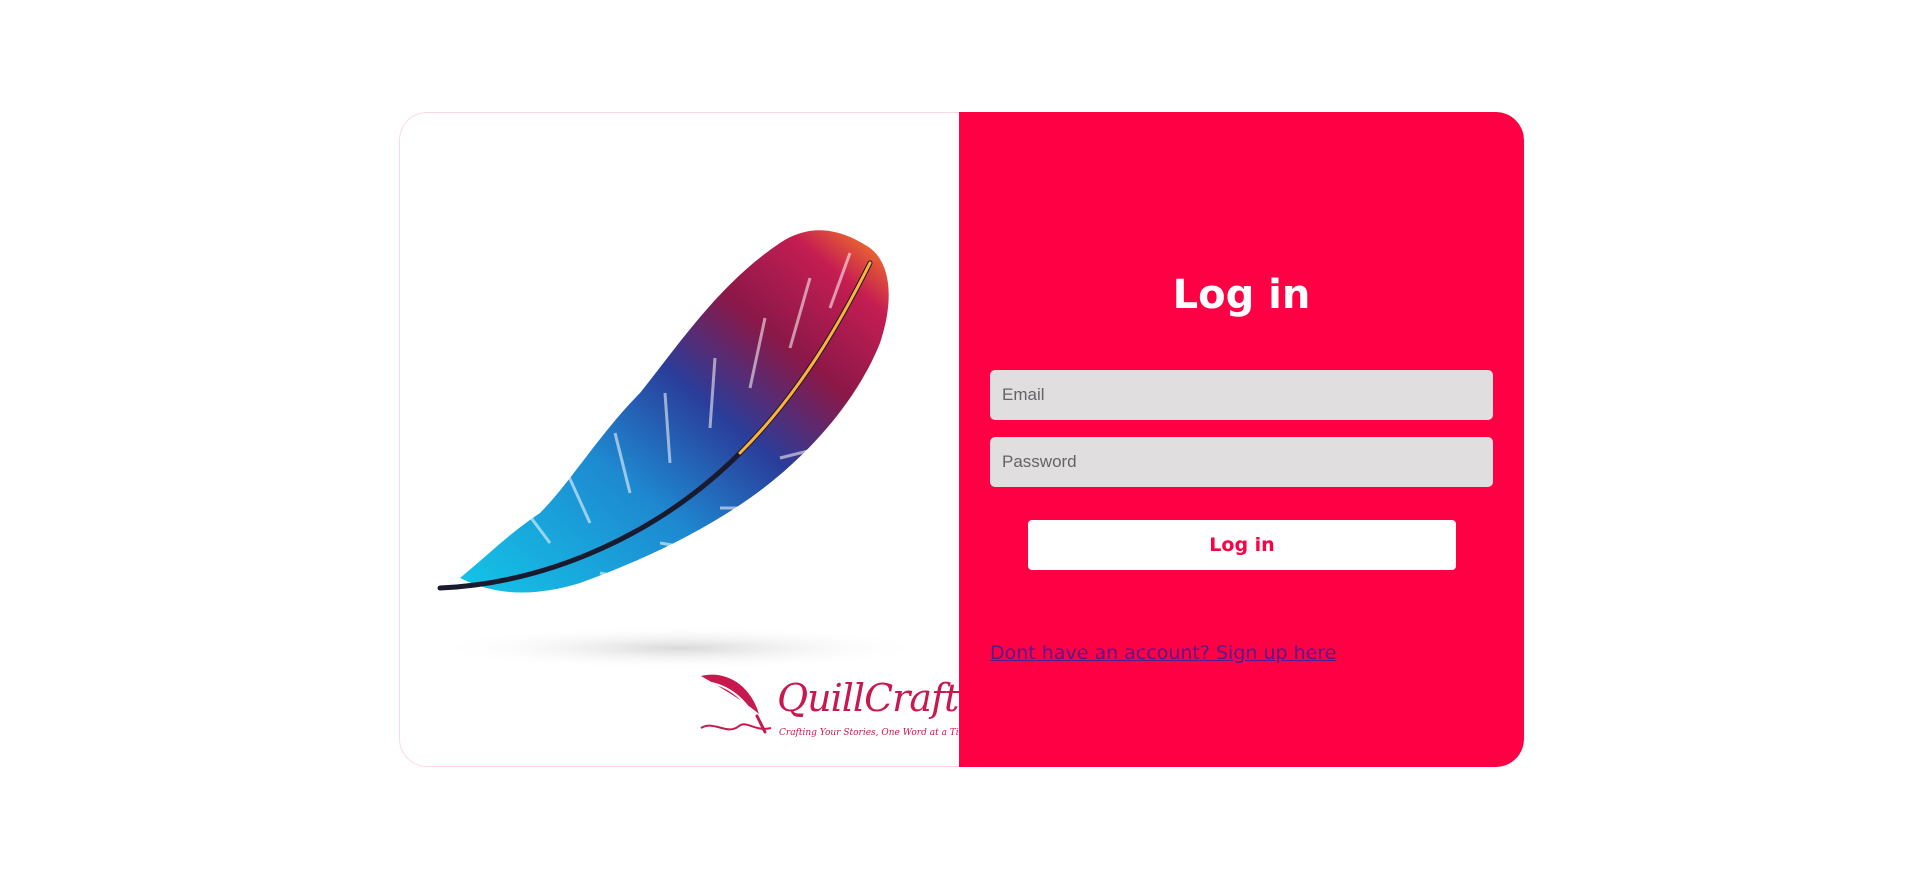 This screenshot has width=1920, height=878. I want to click on password-field, so click(1241, 462).